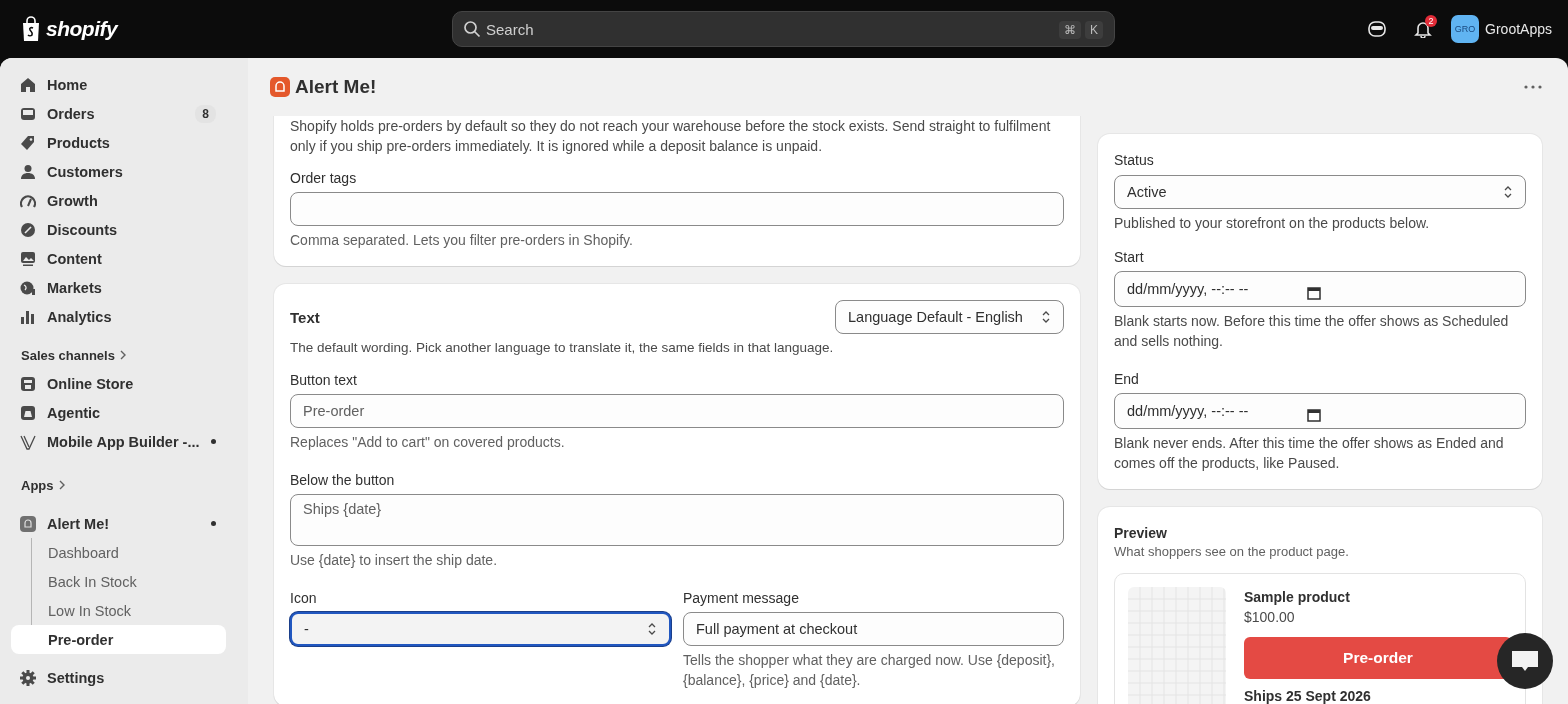 The height and width of the screenshot is (704, 1568). Describe the element at coordinates (134, 355) in the screenshot. I see `section-heading: Sales channels` at that location.